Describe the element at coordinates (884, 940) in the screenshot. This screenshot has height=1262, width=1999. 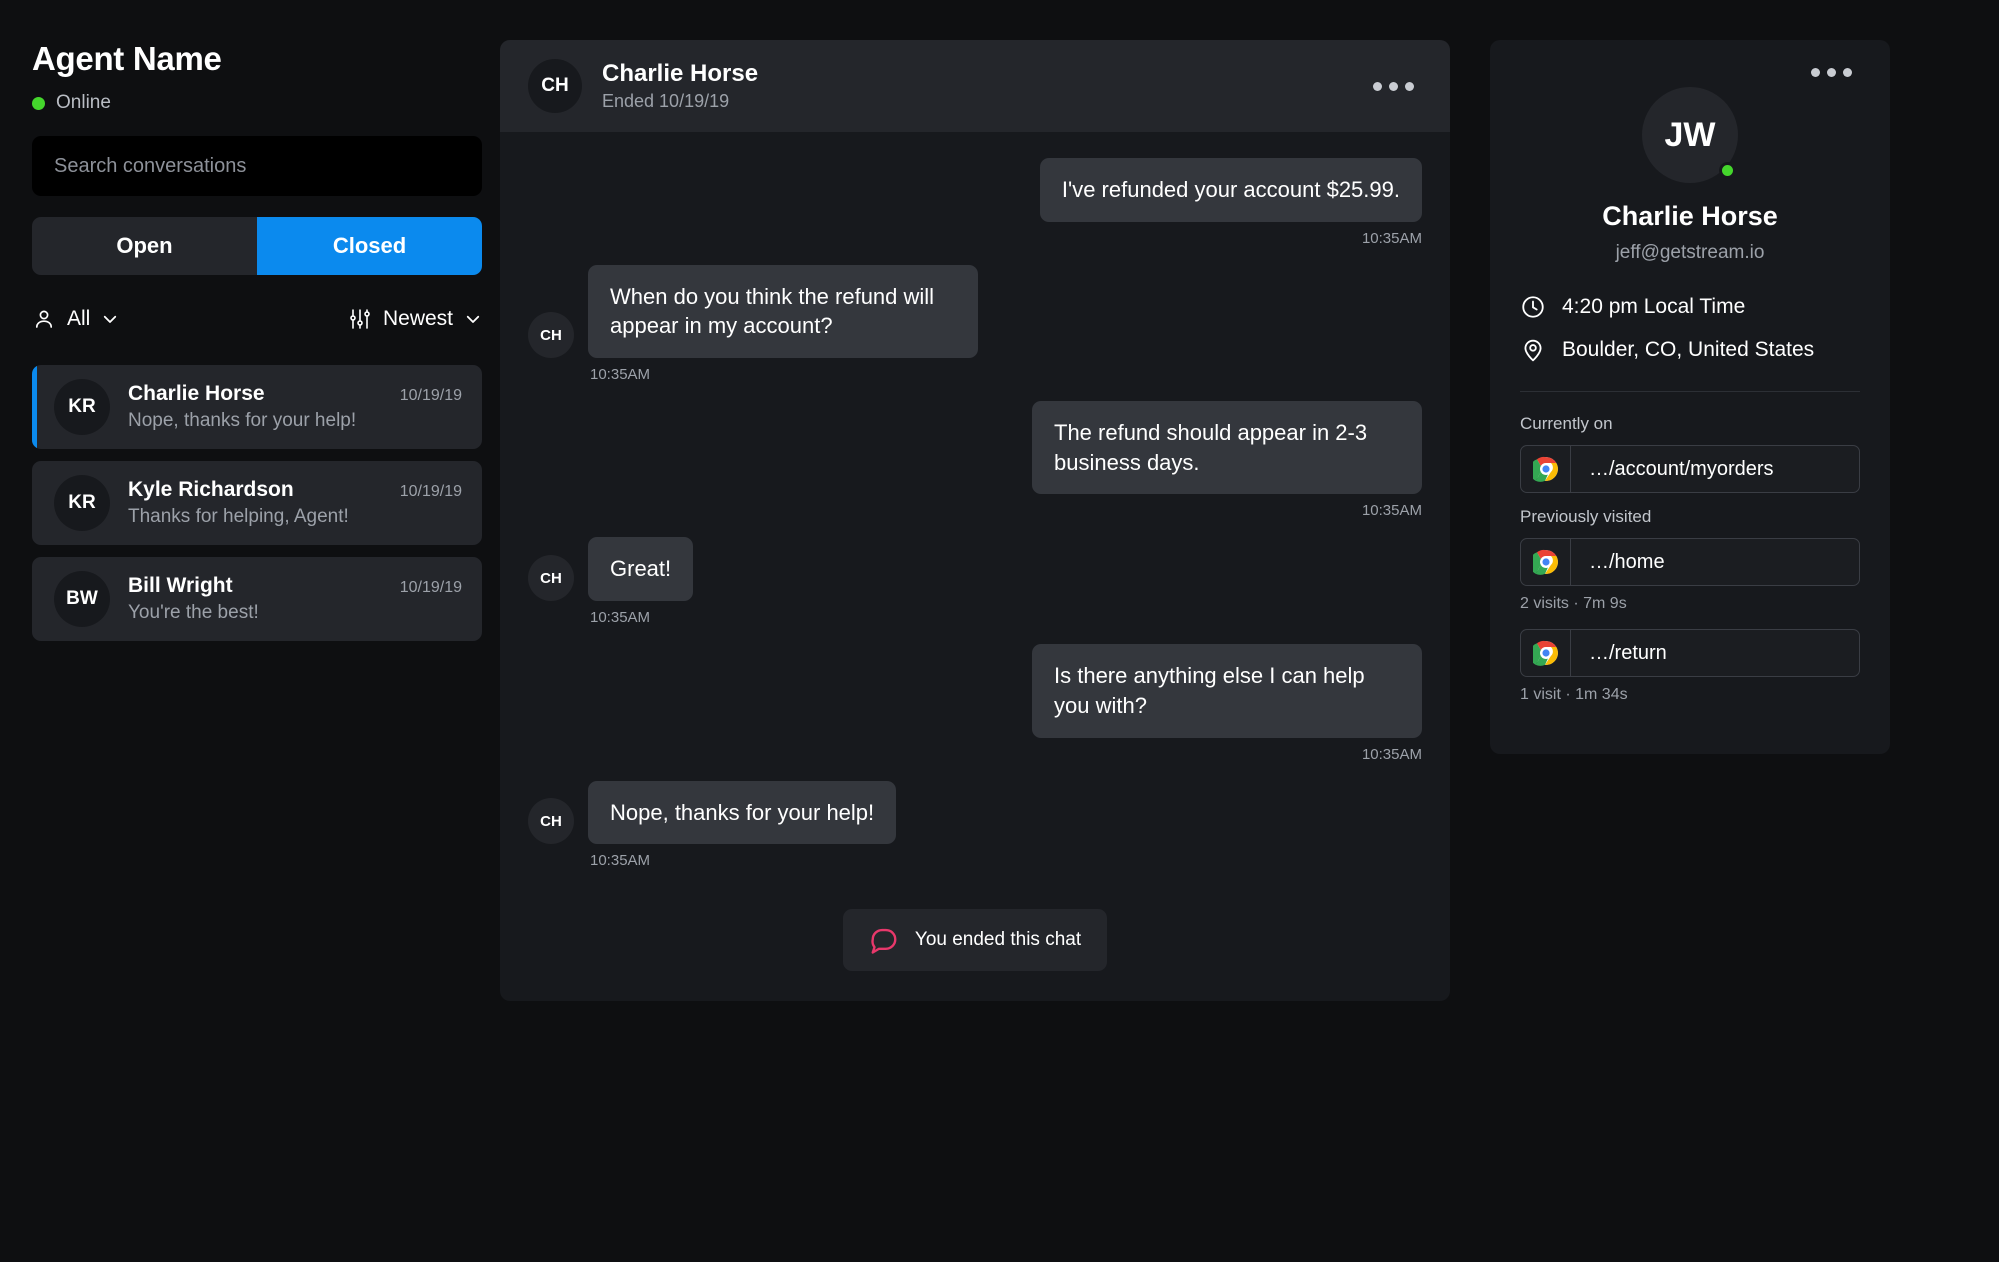
I see `chat-ended-icon` at that location.